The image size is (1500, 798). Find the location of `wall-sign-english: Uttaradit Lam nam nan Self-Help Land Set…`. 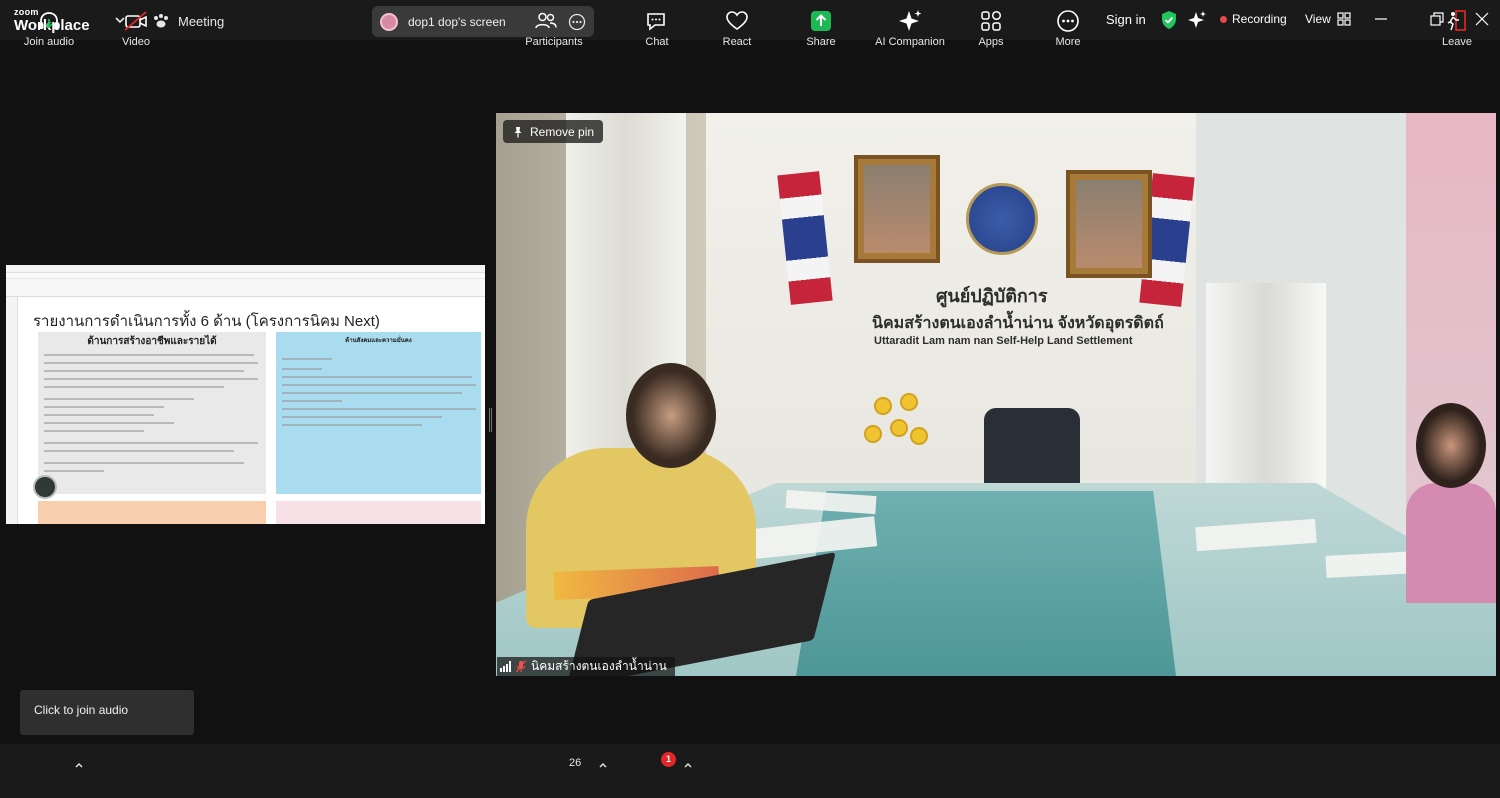

wall-sign-english: Uttaradit Lam nam nan Self-Help Land Set… is located at coordinates (1003, 341).